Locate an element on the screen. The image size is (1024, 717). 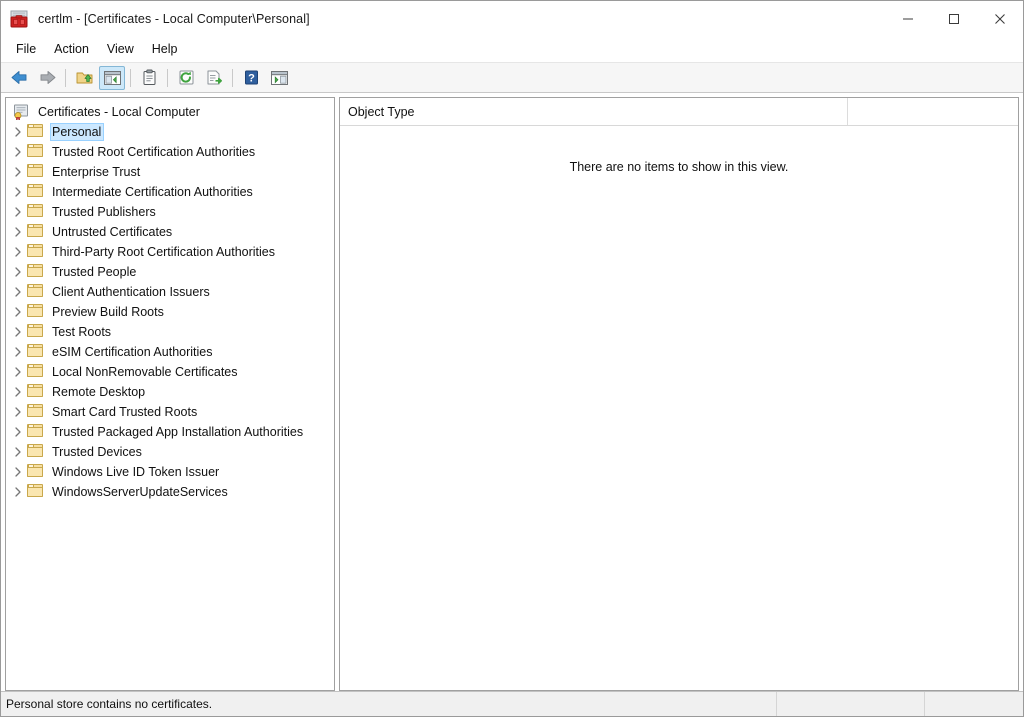
forward-icon is located at coordinates (47, 78).